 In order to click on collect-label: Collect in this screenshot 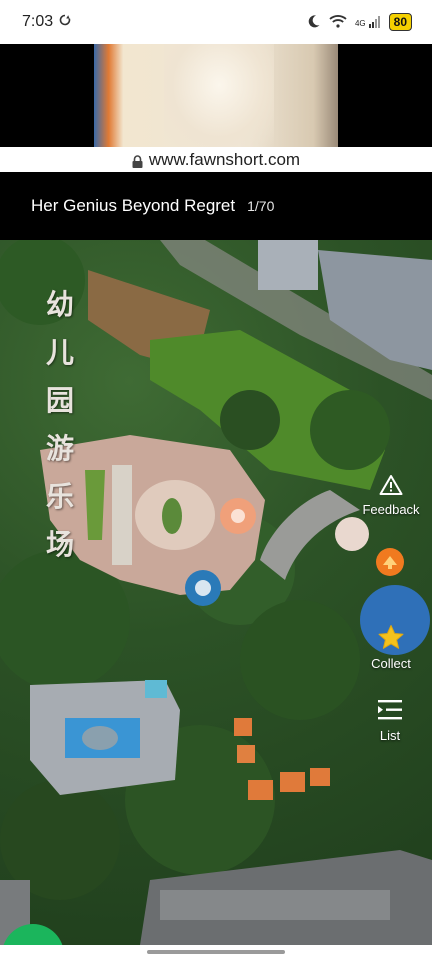, I will do `click(391, 663)`.